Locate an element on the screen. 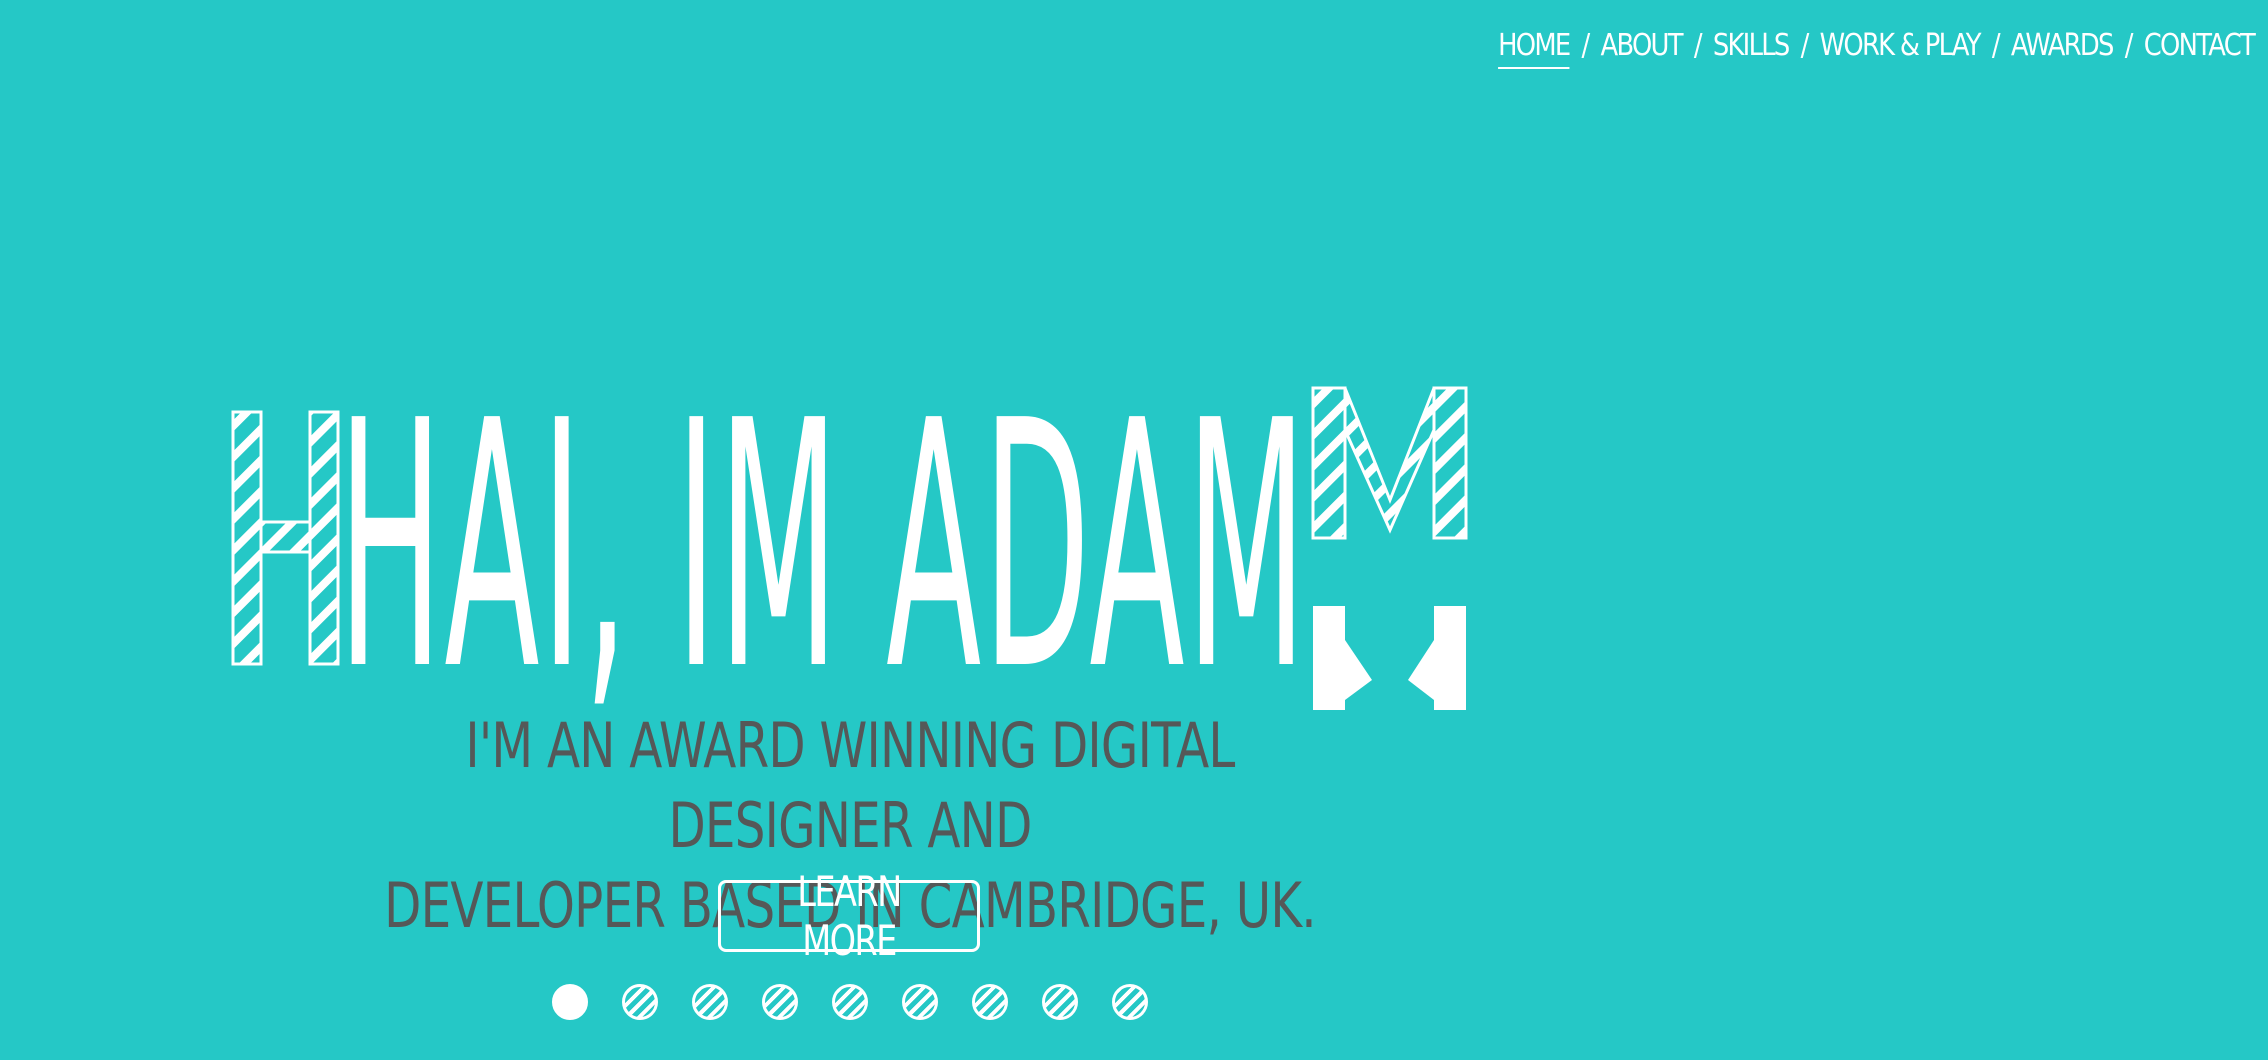  slider-pagination is located at coordinates (850, 1002).